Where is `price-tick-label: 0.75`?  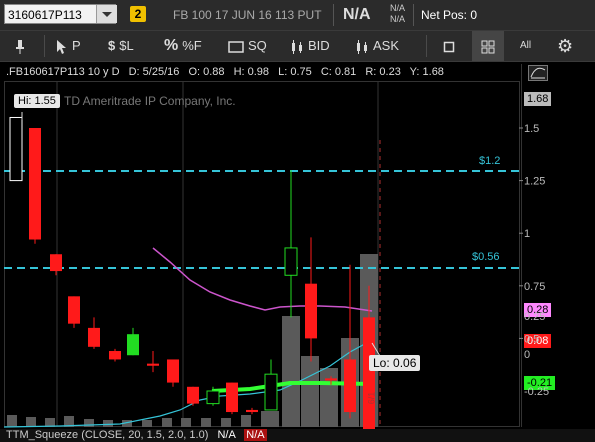 price-tick-label: 0.75 is located at coordinates (534, 287).